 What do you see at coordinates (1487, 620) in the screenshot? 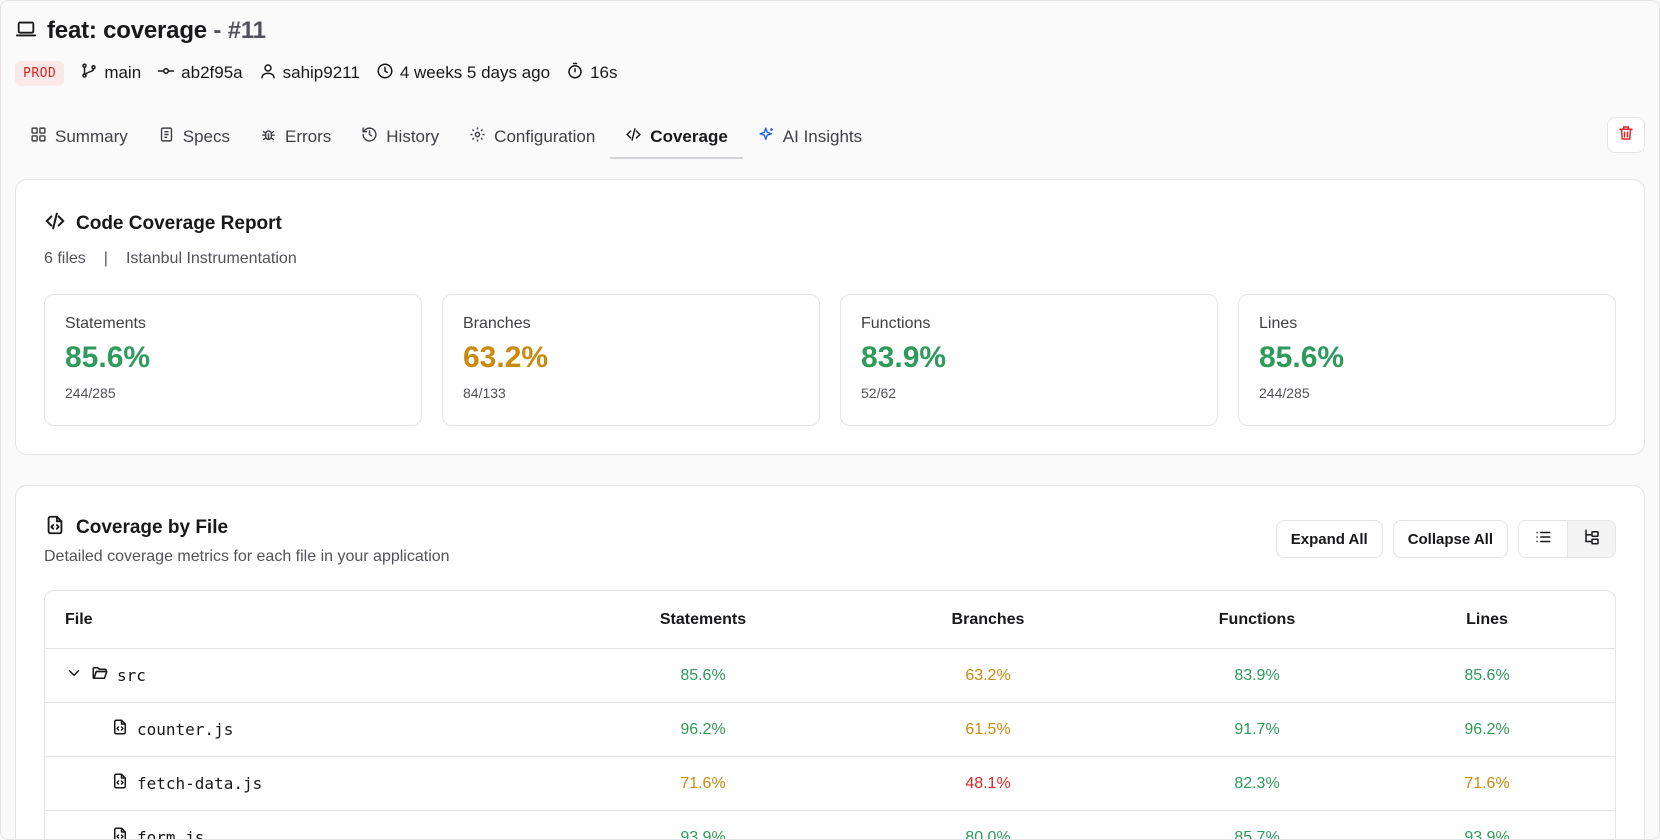
I see `column-header-lines: Lines` at bounding box center [1487, 620].